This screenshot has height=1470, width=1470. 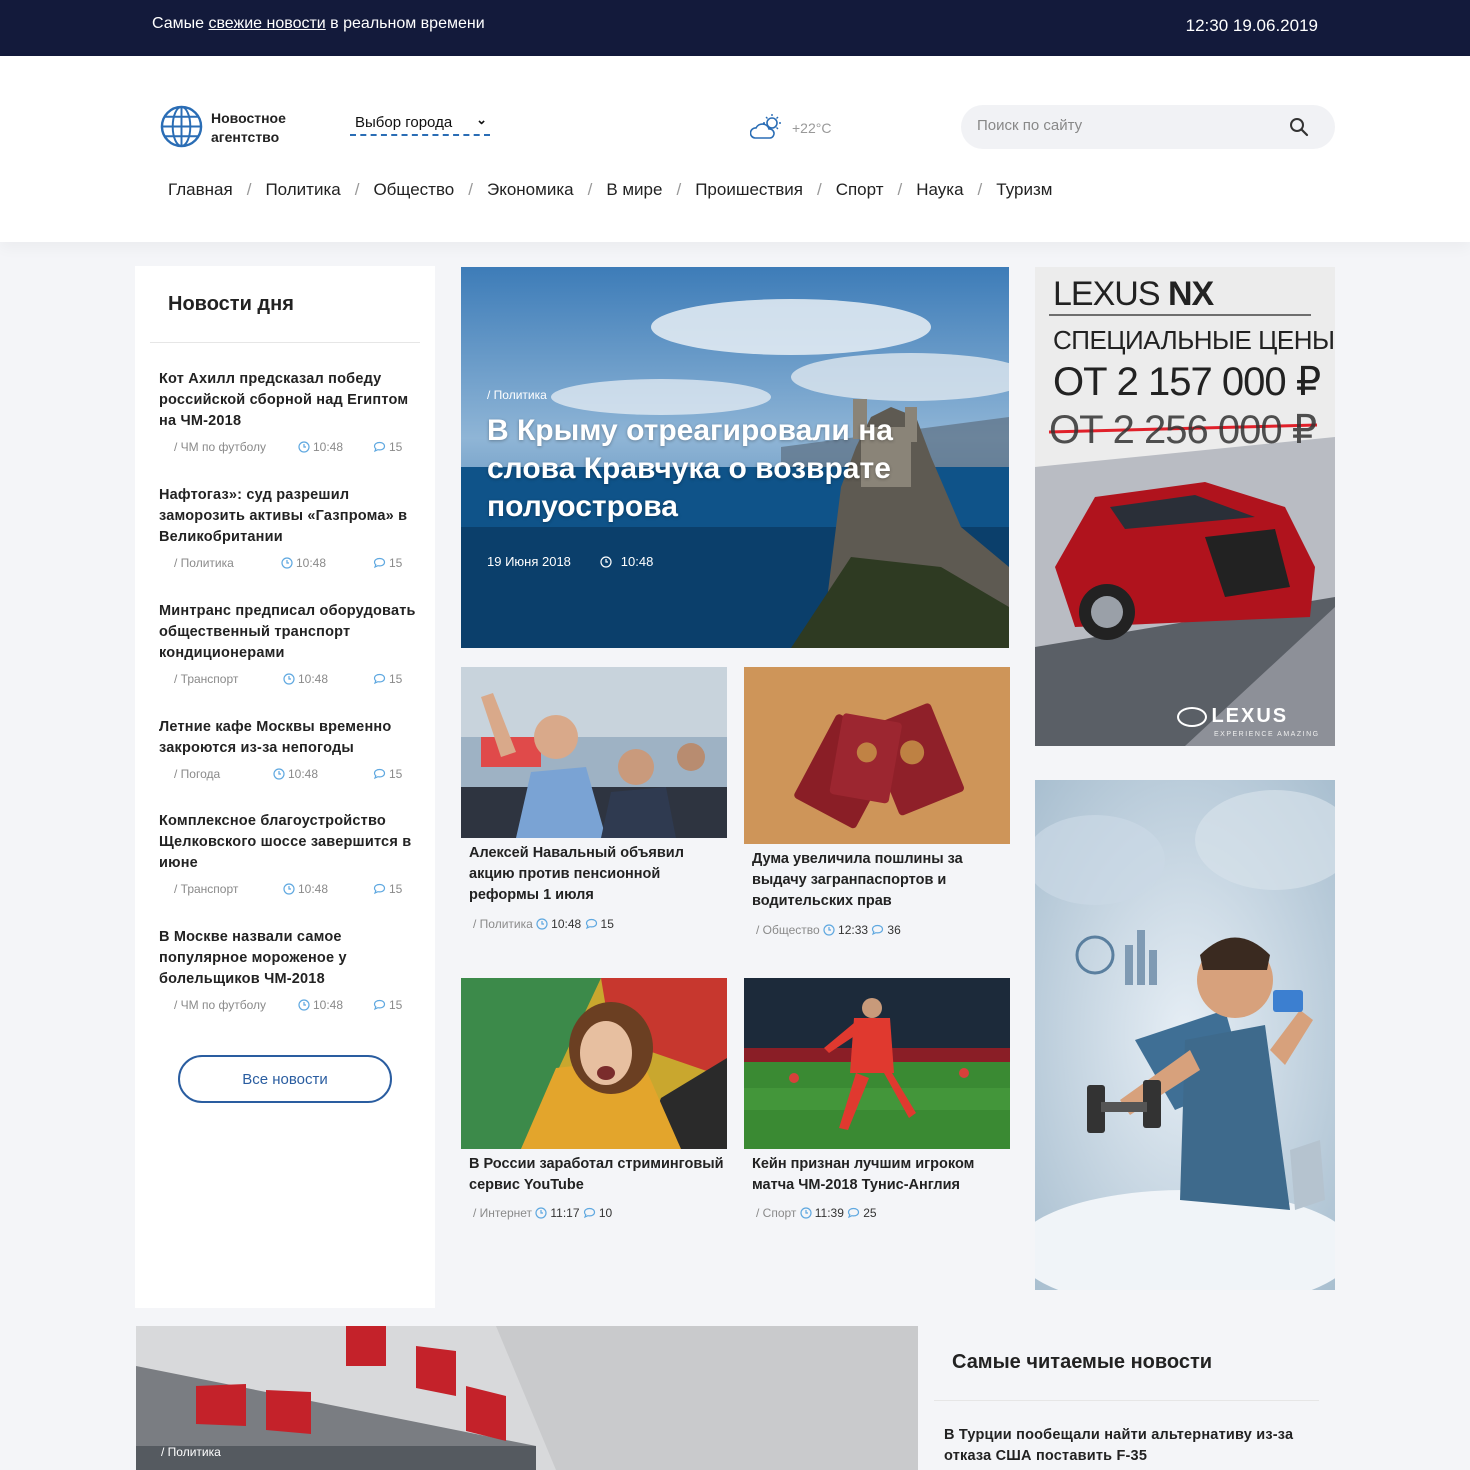 I want to click on news-category: / Погода, so click(x=197, y=774).